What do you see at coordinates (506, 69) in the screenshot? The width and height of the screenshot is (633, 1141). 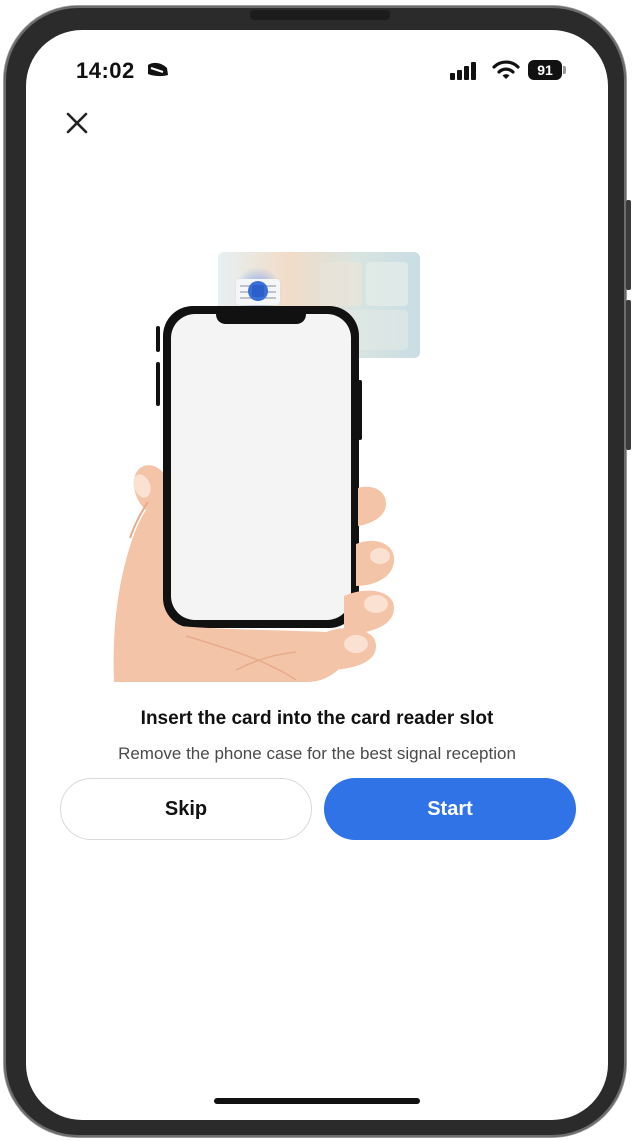 I see `wifi-icon` at bounding box center [506, 69].